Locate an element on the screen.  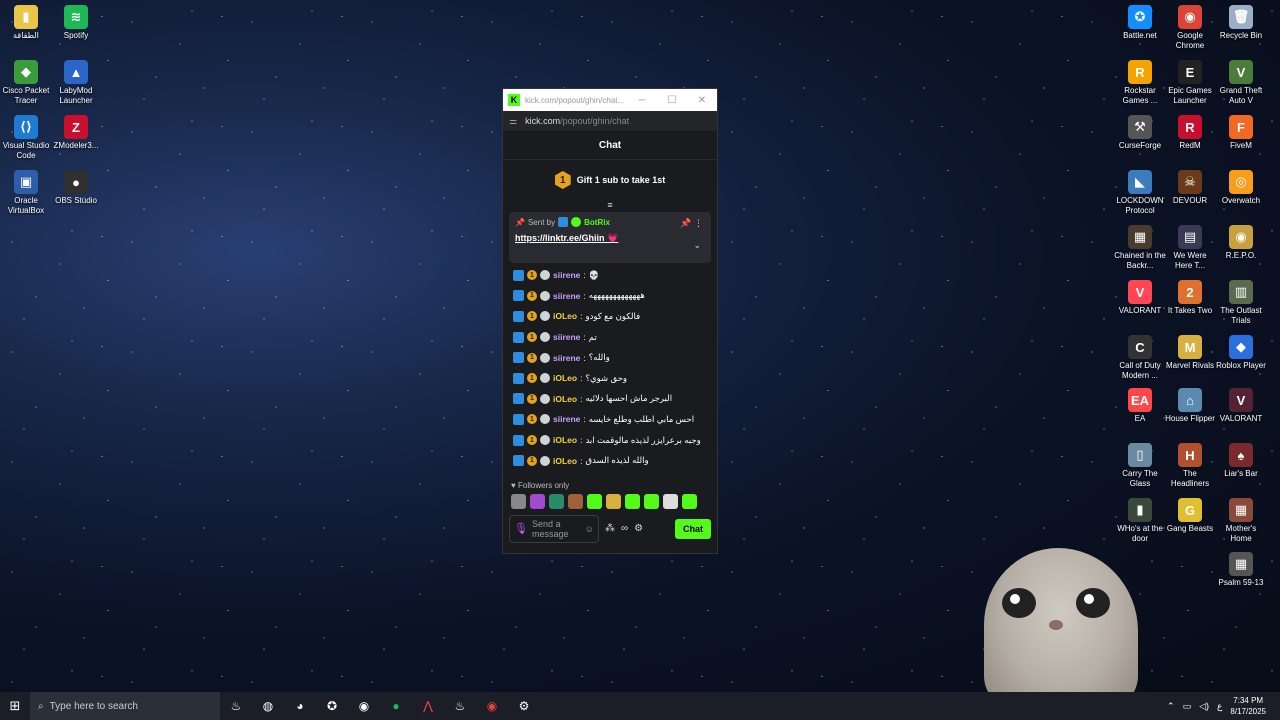
desktop-icon: R RedM is located at coordinates (1190, 133).